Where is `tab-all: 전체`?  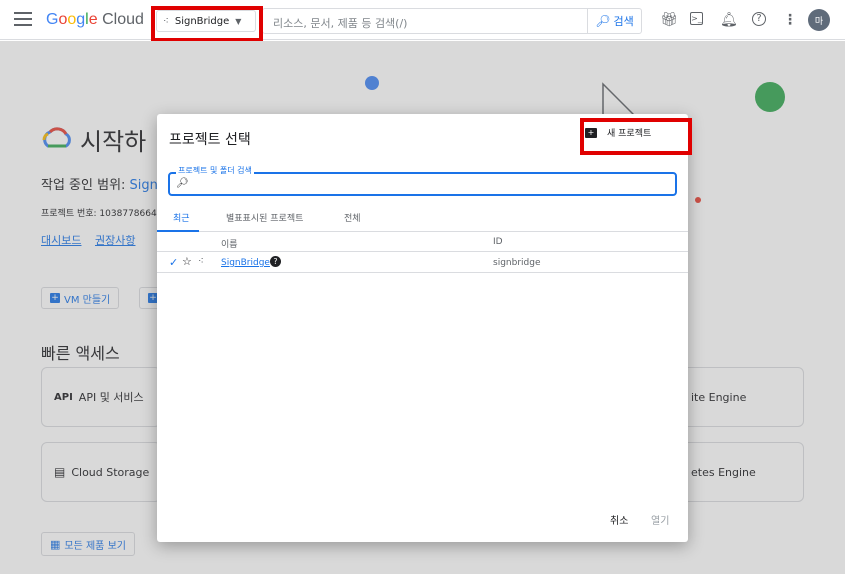 tab-all: 전체 is located at coordinates (352, 217).